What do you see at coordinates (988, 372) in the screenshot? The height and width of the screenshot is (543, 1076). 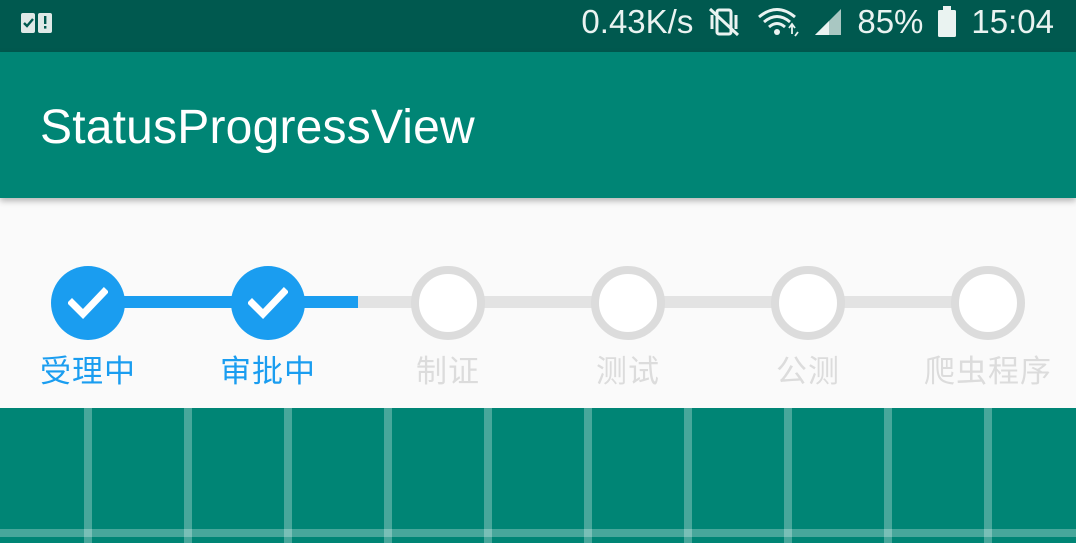 I see `step-label: 爬虫程序` at bounding box center [988, 372].